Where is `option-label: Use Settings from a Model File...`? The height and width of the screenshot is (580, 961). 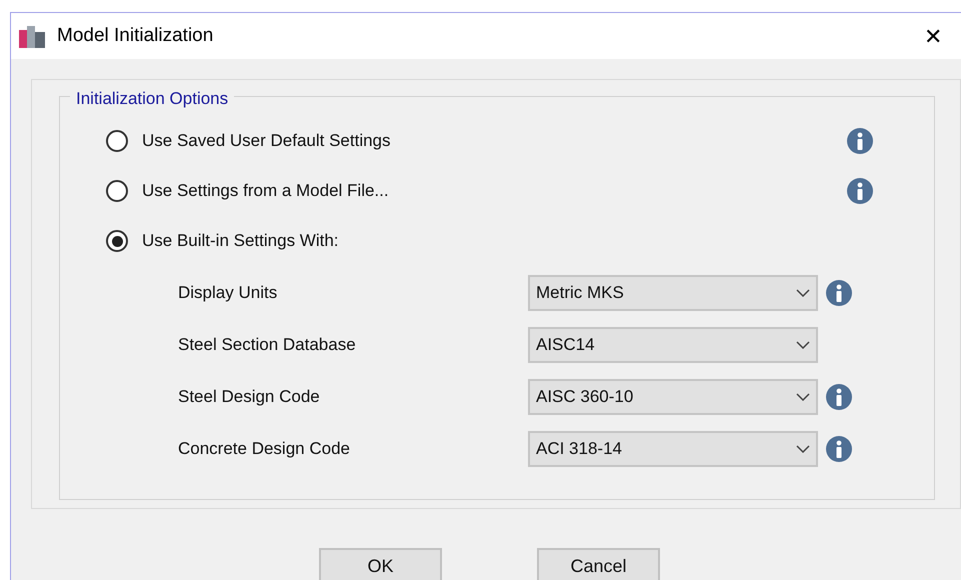 option-label: Use Settings from a Model File... is located at coordinates (266, 191).